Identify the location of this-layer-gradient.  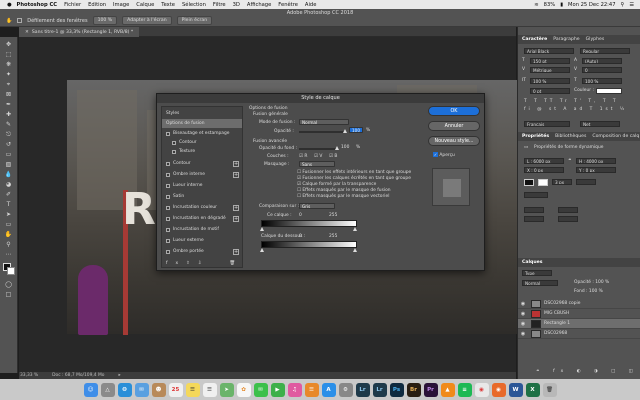
(309, 223).